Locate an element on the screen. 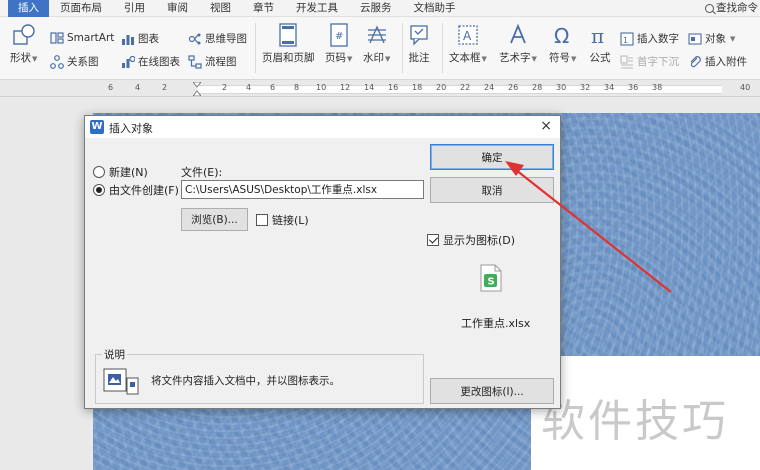  display-as-icon-label: 显示为图标(D) is located at coordinates (479, 240).